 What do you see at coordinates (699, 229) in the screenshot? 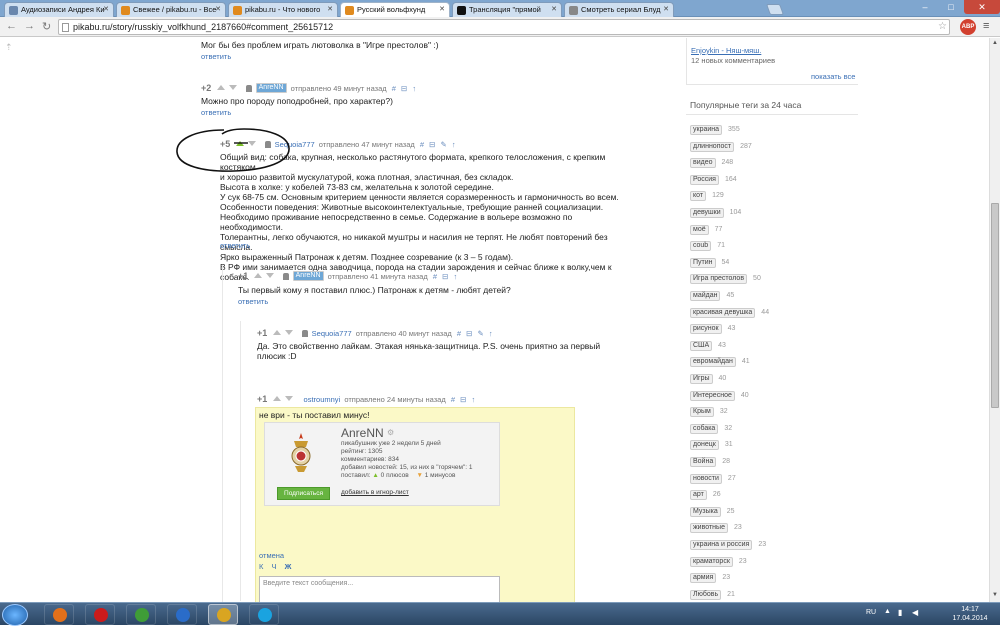
I see `tag-link-моё: моё` at bounding box center [699, 229].